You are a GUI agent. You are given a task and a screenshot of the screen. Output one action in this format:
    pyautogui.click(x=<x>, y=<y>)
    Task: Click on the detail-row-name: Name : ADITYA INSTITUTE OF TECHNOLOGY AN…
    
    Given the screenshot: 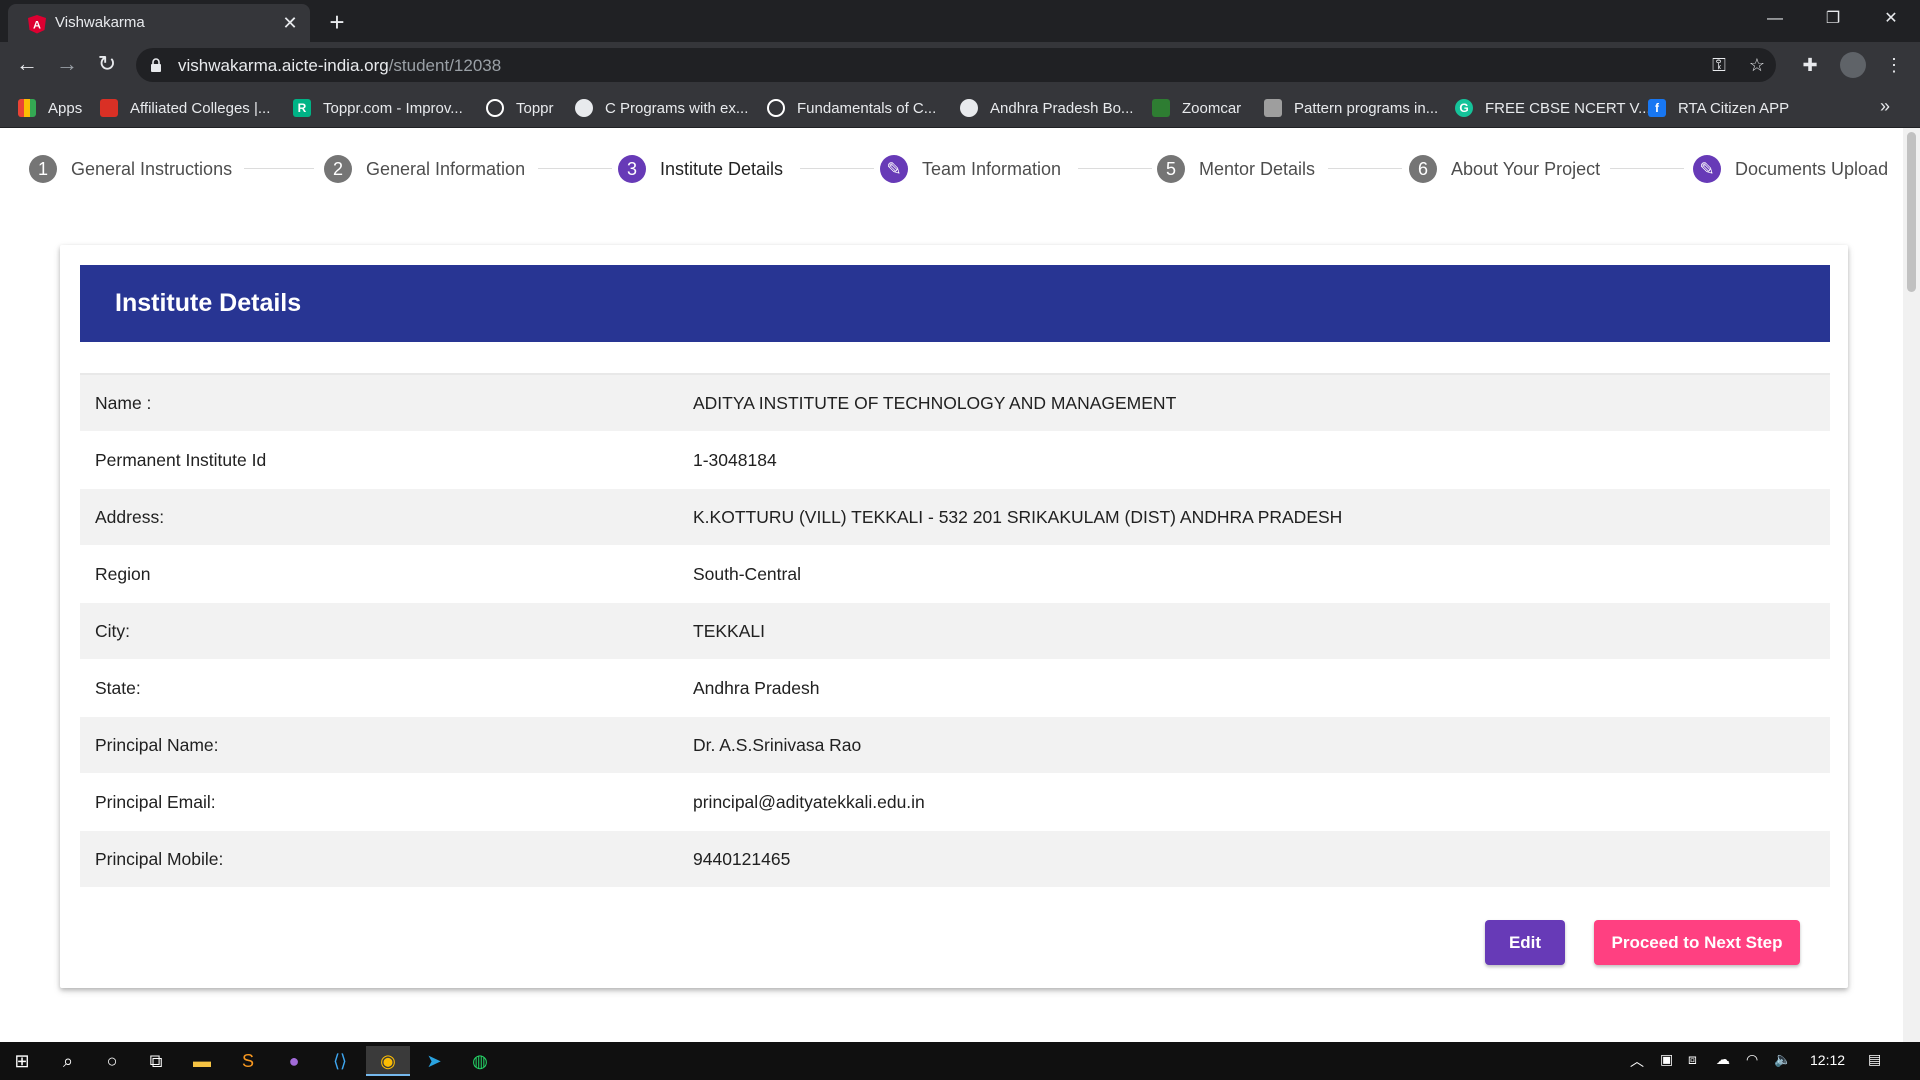 What is the action you would take?
    pyautogui.click(x=955, y=403)
    